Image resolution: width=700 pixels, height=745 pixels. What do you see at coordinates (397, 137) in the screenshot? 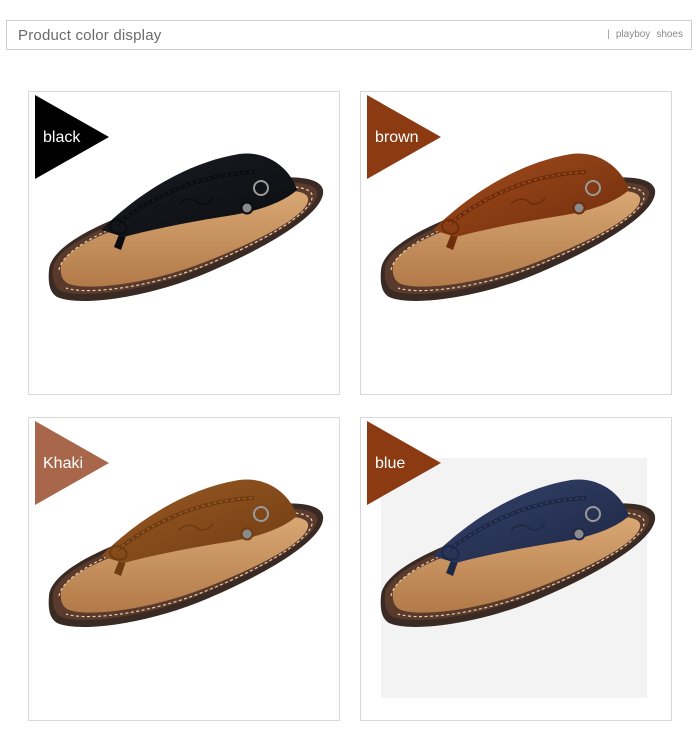
I see `color-label-brown: brown` at bounding box center [397, 137].